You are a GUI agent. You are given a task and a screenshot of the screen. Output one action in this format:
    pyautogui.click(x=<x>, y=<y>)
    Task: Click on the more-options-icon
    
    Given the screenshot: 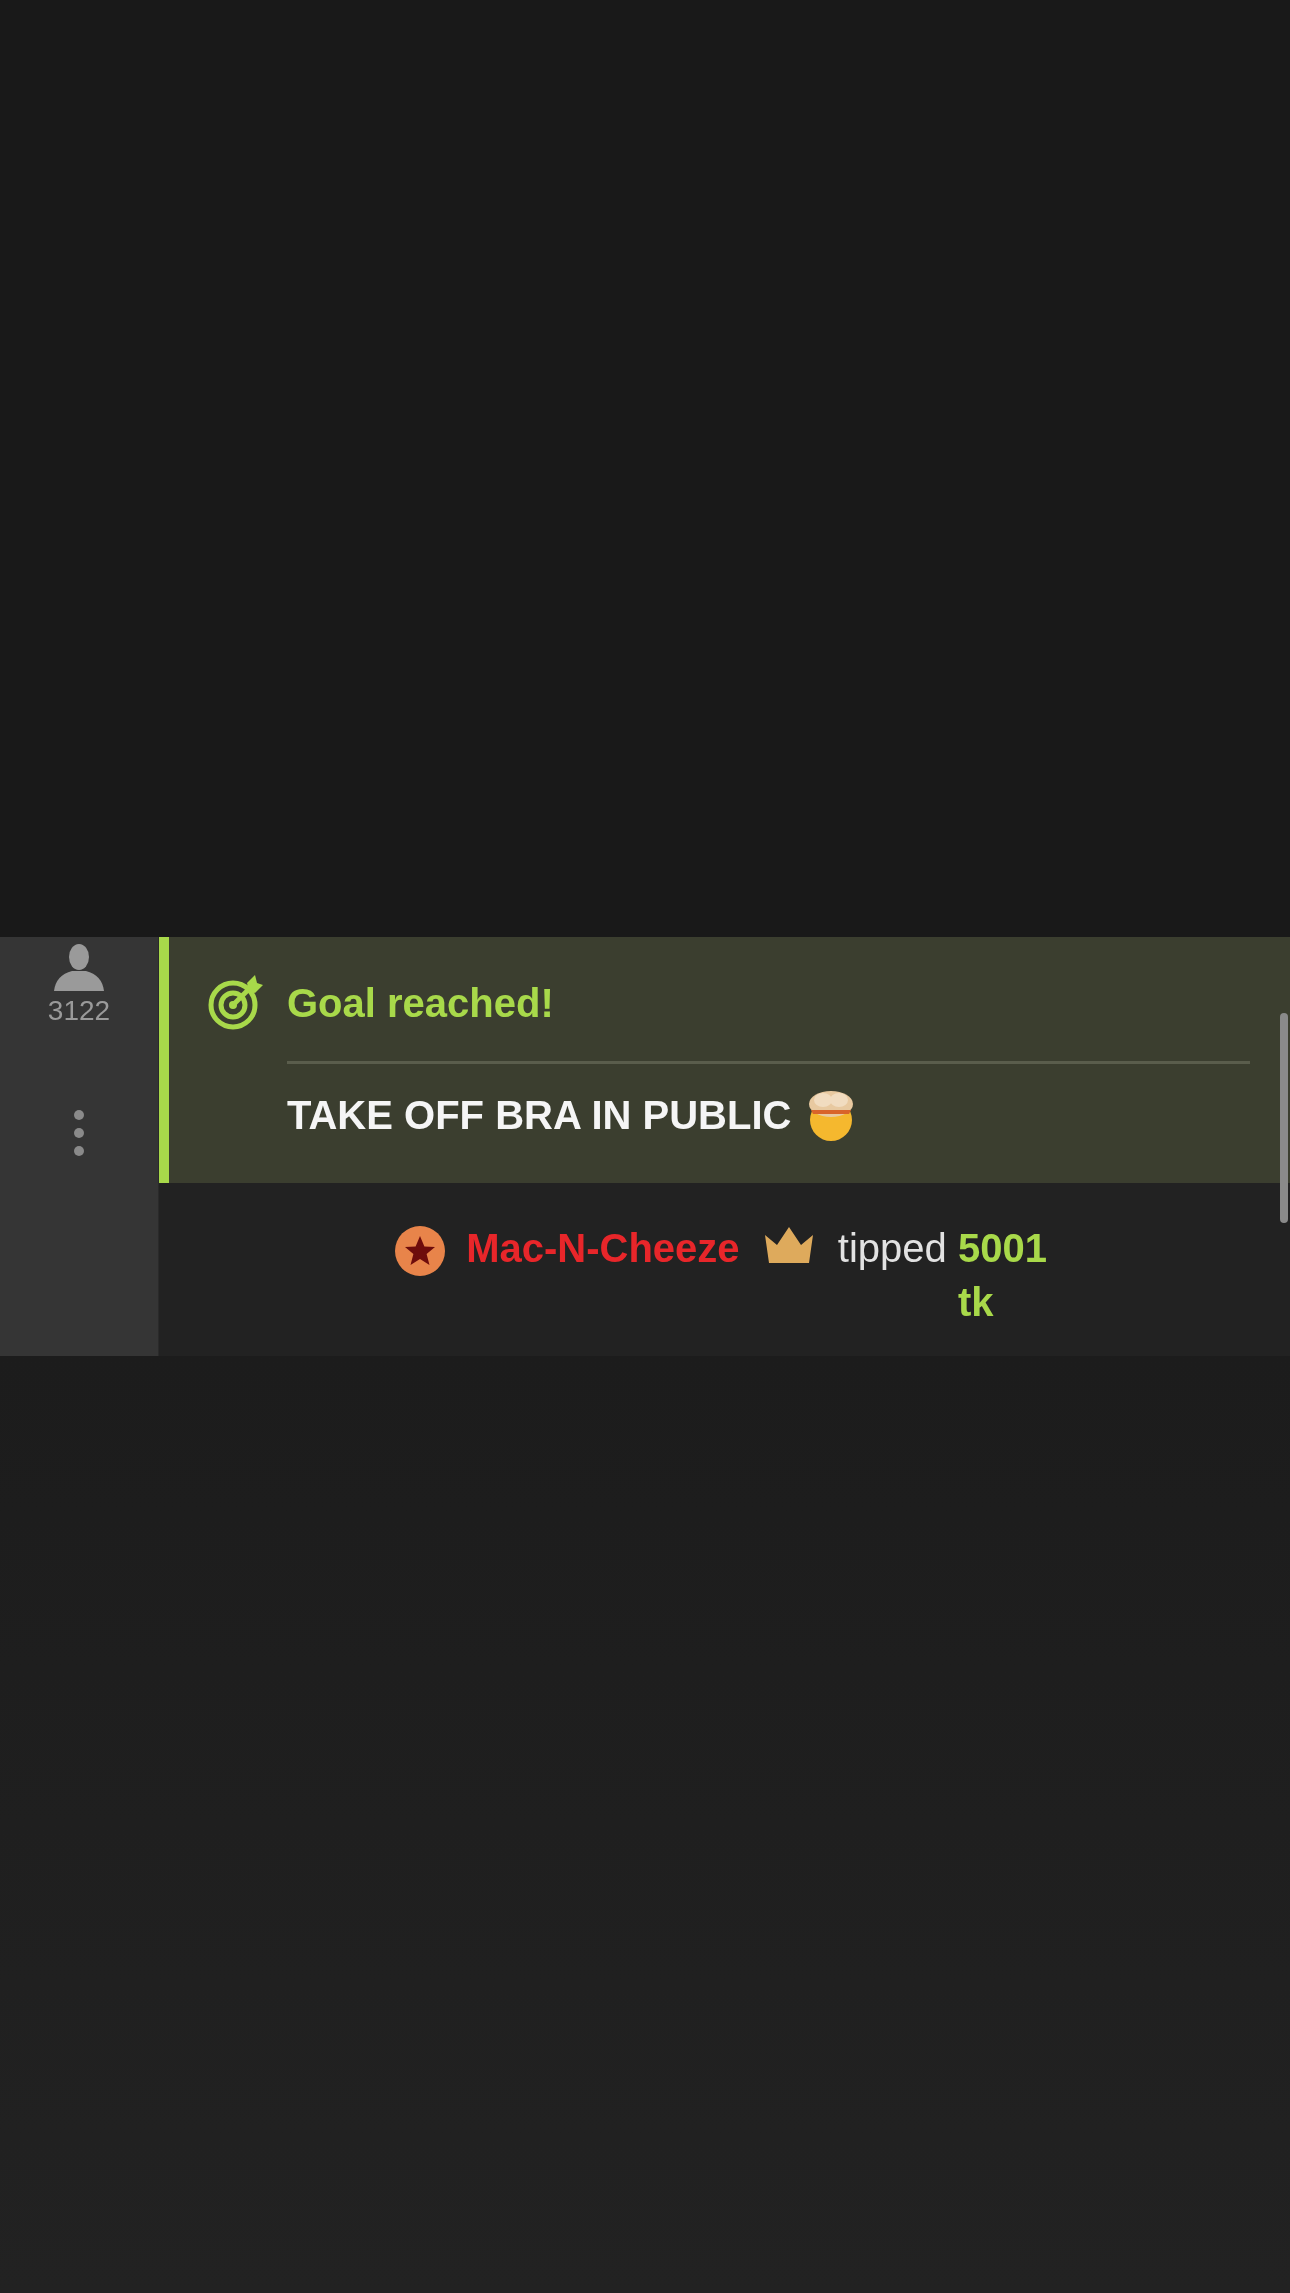 What is the action you would take?
    pyautogui.click(x=79, y=1133)
    